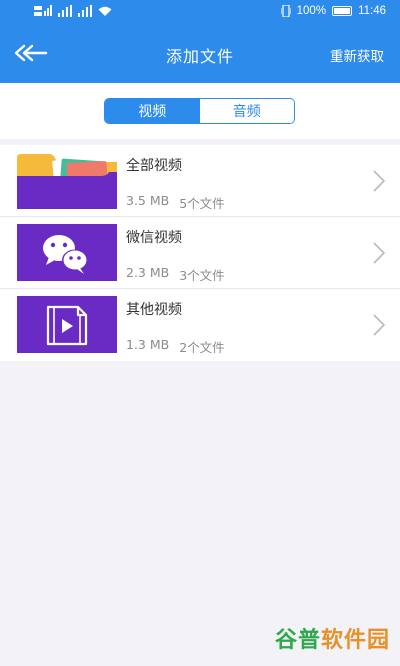 The width and height of the screenshot is (400, 666). What do you see at coordinates (67, 324) in the screenshot?
I see `video-file-icon` at bounding box center [67, 324].